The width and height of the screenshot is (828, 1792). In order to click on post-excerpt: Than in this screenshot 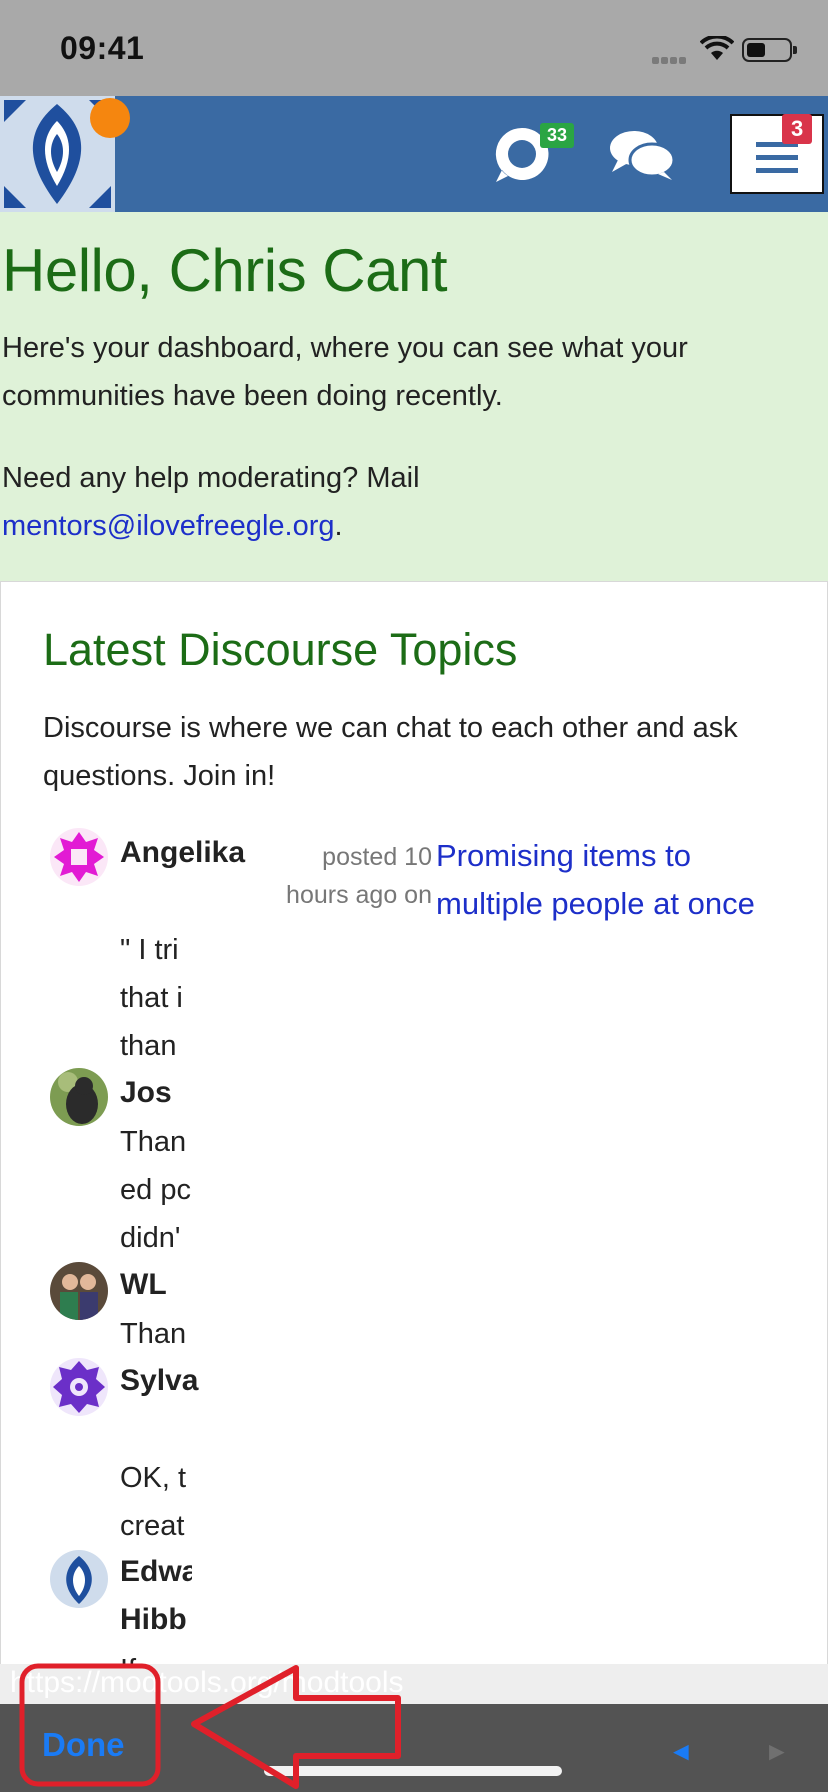, I will do `click(156, 1334)`.